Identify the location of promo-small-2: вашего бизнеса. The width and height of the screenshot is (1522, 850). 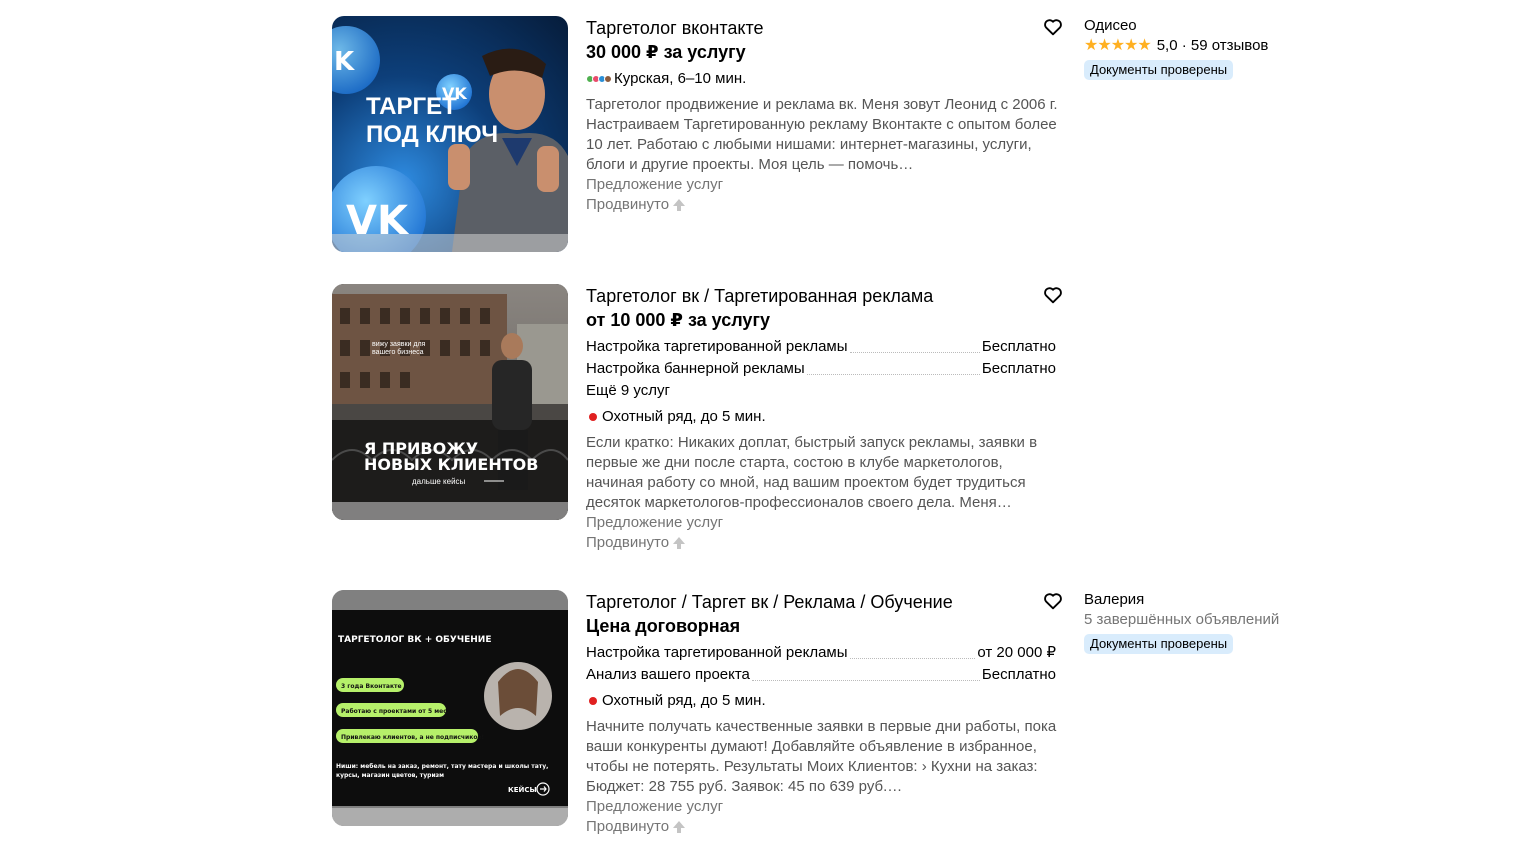
(398, 352).